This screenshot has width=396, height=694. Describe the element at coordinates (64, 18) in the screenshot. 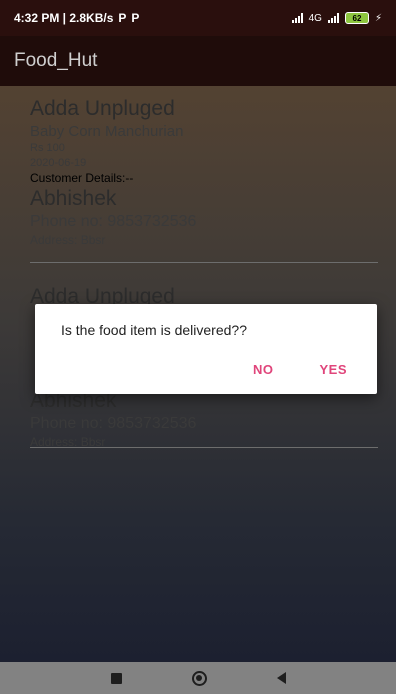

I see `status-time-speed: 4:32 PM | 2.8KB/s` at that location.